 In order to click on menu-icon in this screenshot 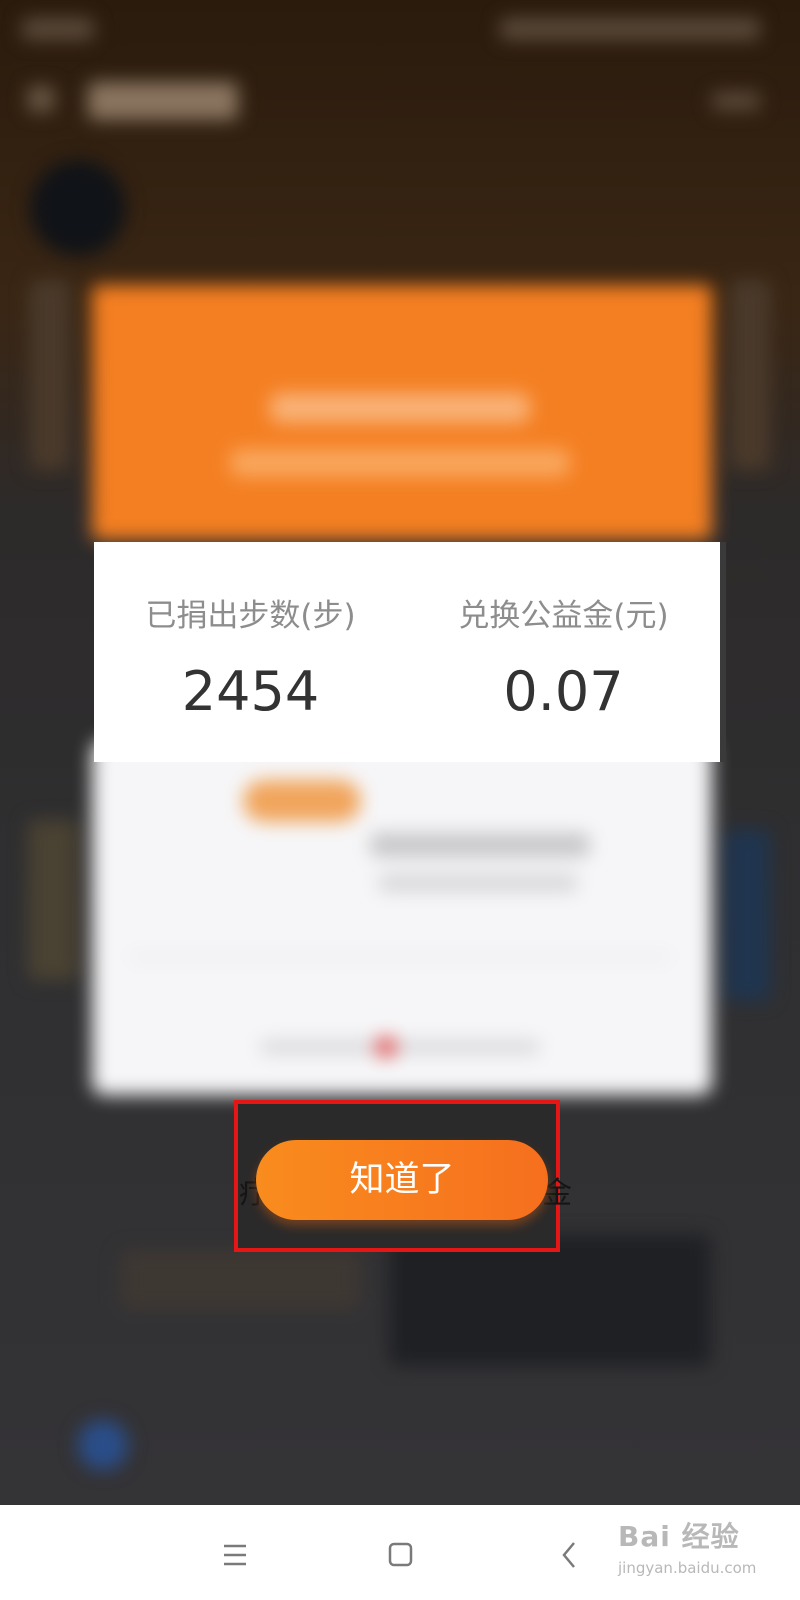, I will do `click(235, 1555)`.